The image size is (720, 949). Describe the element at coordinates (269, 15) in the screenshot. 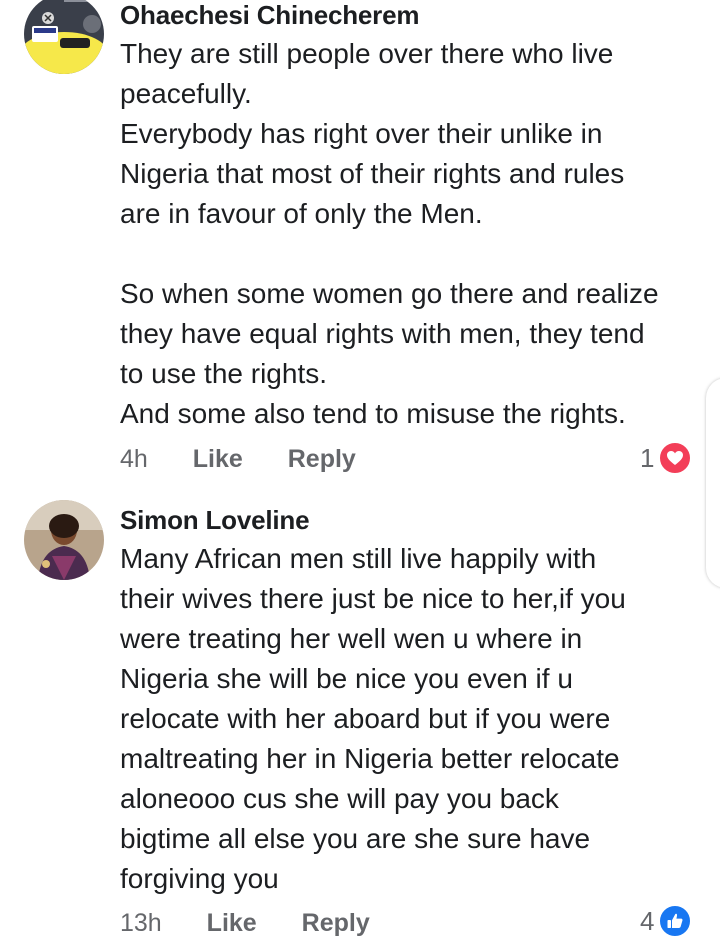

I see `comment-author: Ohaechesi Chinecherem` at that location.